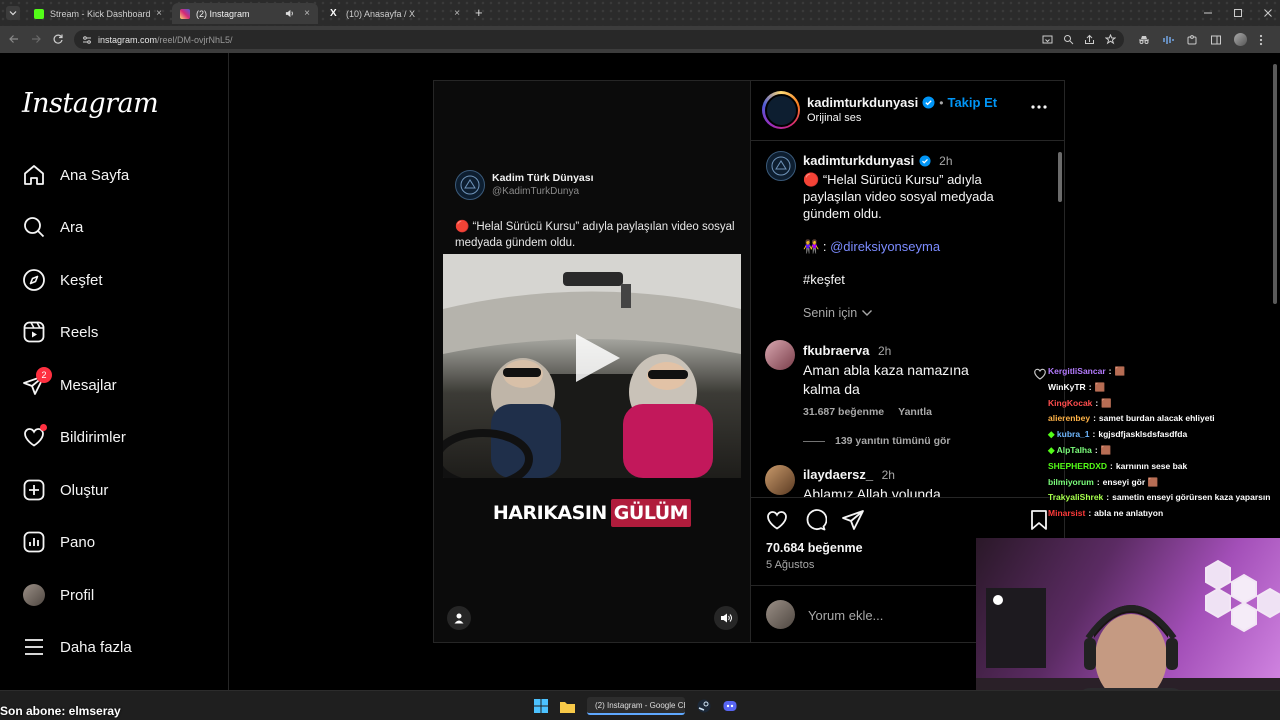 The height and width of the screenshot is (720, 1280). What do you see at coordinates (1039, 520) in the screenshot?
I see `save-bookmark-icon` at bounding box center [1039, 520].